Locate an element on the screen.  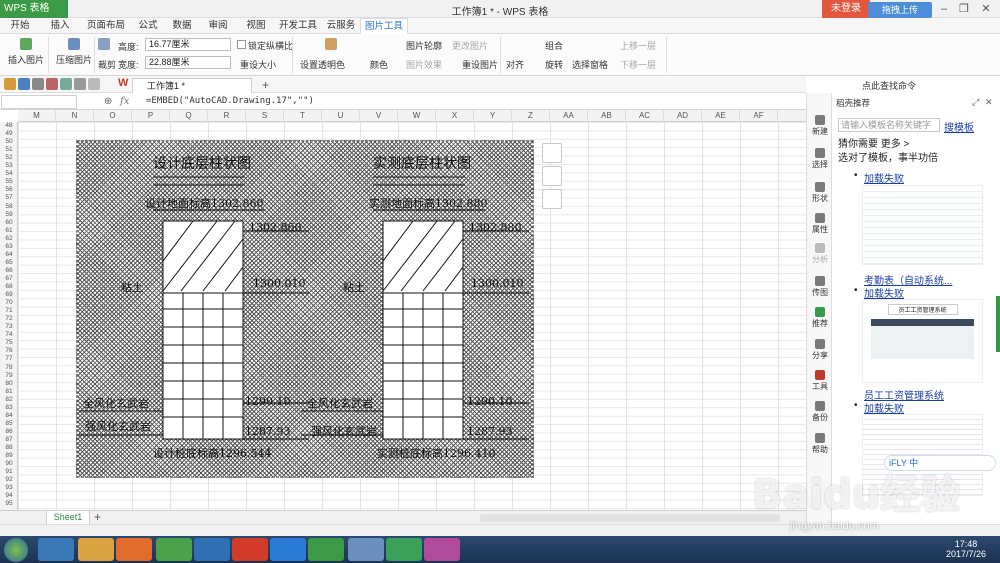
column-header: T is located at coordinates (303, 116).